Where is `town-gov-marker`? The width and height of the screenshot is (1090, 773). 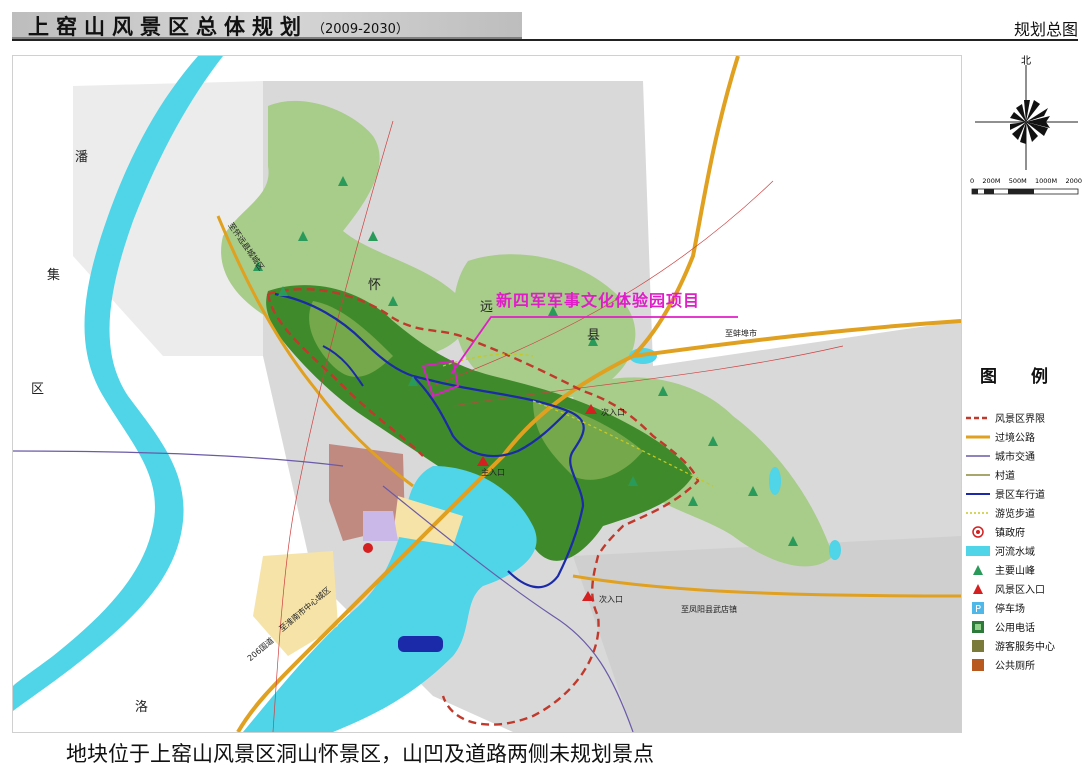
town-gov-marker is located at coordinates (368, 548).